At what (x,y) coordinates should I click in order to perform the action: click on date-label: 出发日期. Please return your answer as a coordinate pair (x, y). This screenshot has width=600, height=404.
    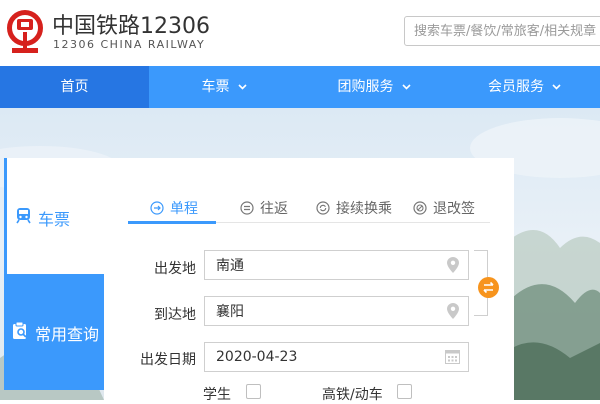
    Looking at the image, I should click on (168, 360).